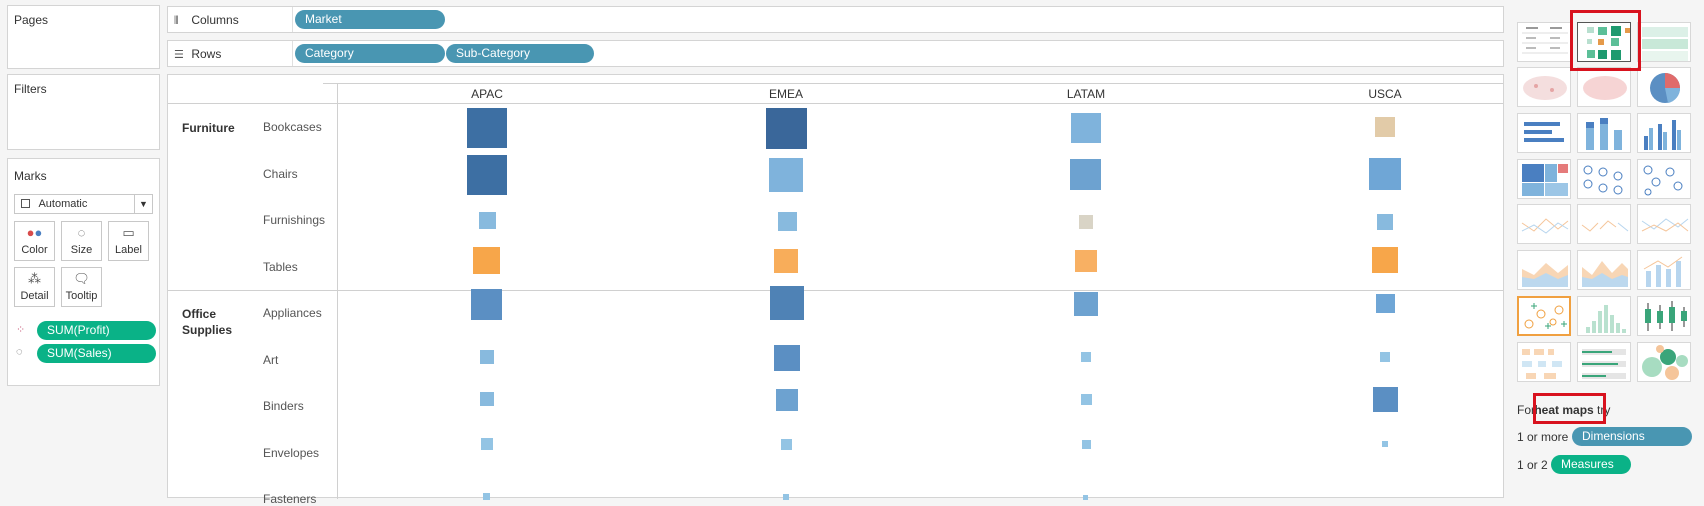 This screenshot has width=1704, height=506. Describe the element at coordinates (1385, 357) in the screenshot. I see `mark-art-usca` at that location.